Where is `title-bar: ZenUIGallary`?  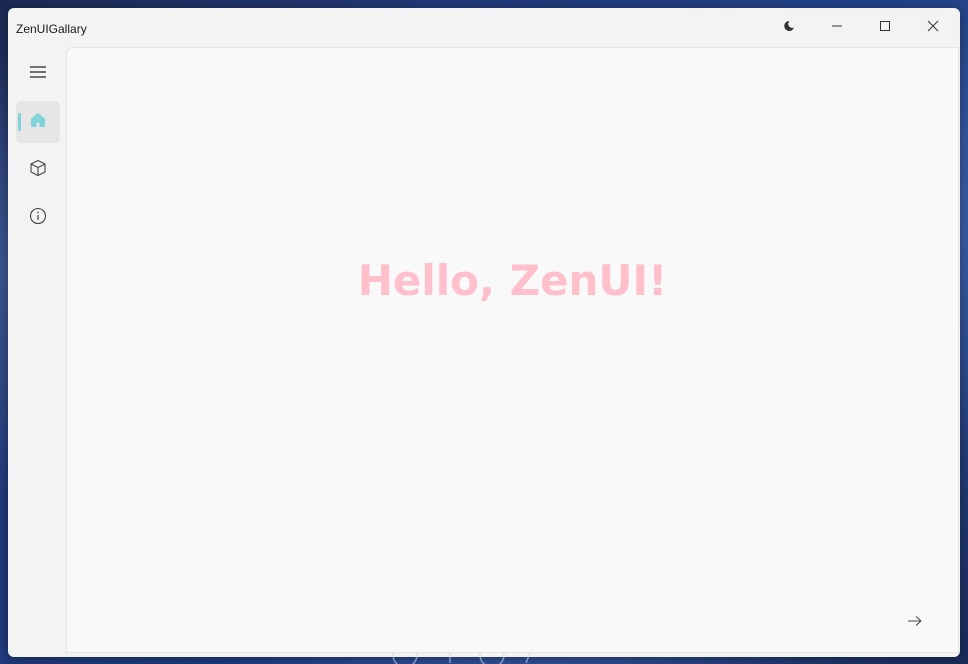
title-bar: ZenUIGallary is located at coordinates (484, 28).